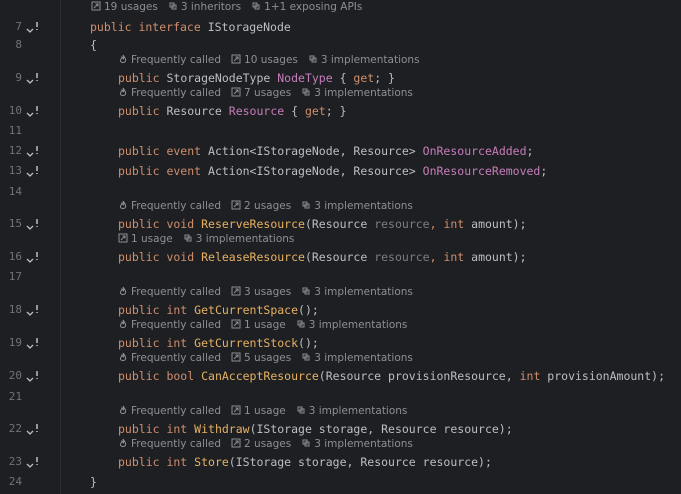 The image size is (681, 494). I want to click on code-line: }, so click(93, 482).